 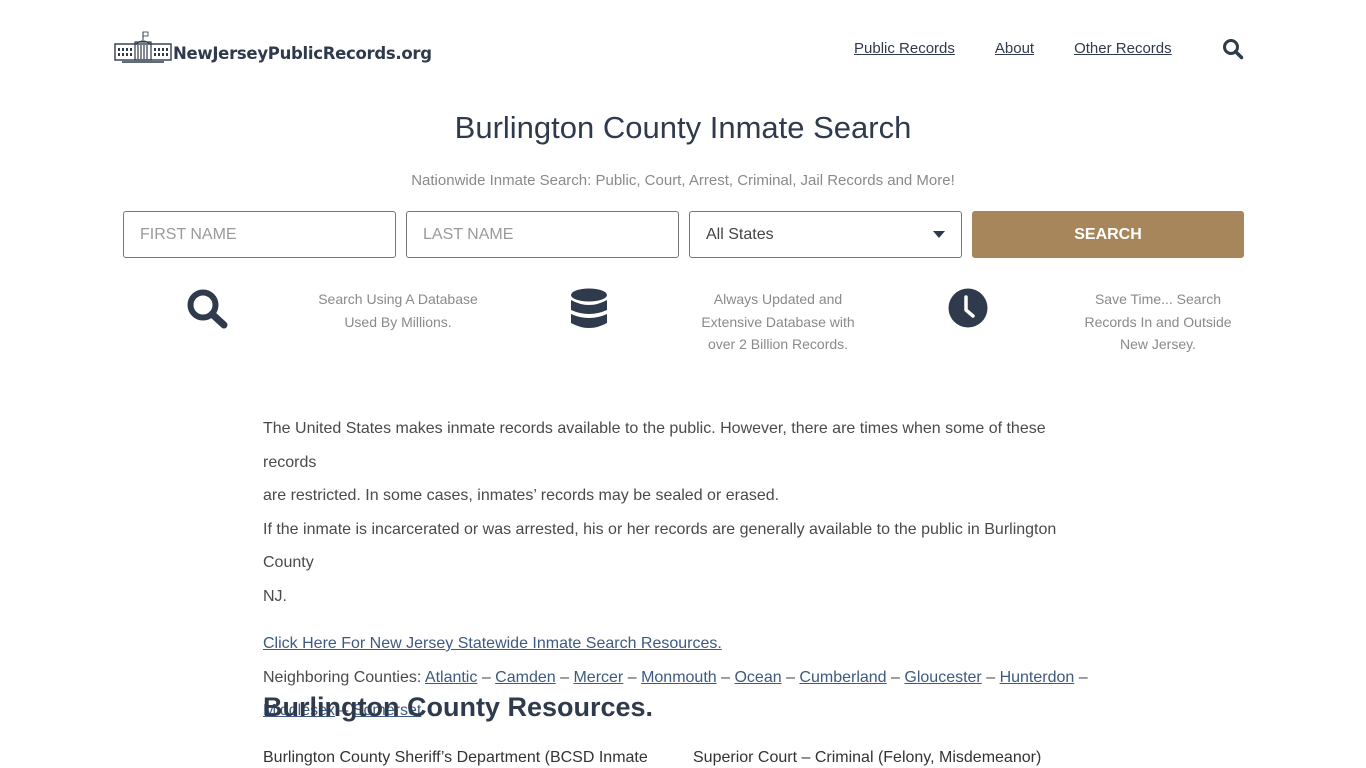 What do you see at coordinates (1014, 48) in the screenshot?
I see `nav-about: About` at bounding box center [1014, 48].